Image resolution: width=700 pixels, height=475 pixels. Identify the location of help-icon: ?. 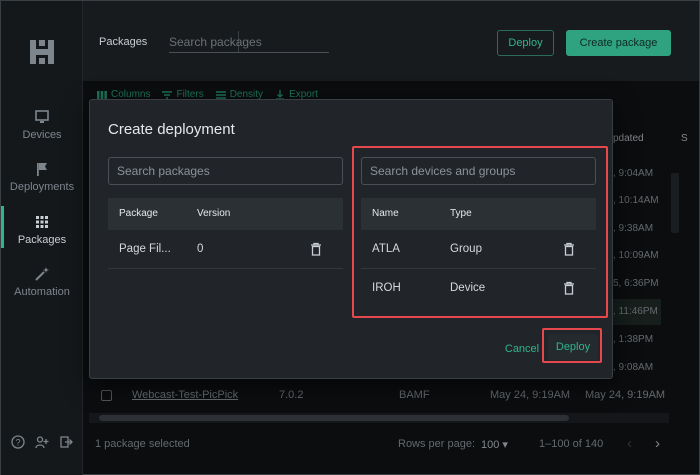
(18, 442).